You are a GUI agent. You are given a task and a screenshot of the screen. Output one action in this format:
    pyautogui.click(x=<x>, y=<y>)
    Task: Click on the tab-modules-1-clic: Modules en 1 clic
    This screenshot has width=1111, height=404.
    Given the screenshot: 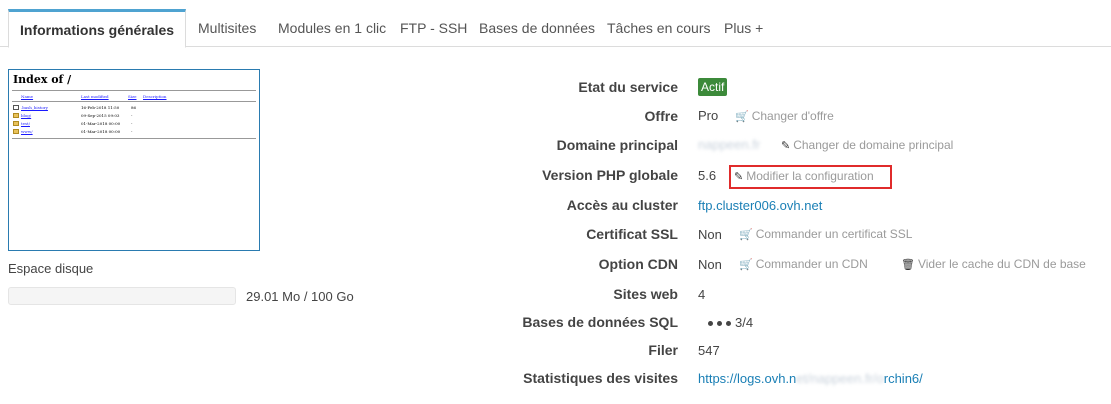 What is the action you would take?
    pyautogui.click(x=332, y=28)
    